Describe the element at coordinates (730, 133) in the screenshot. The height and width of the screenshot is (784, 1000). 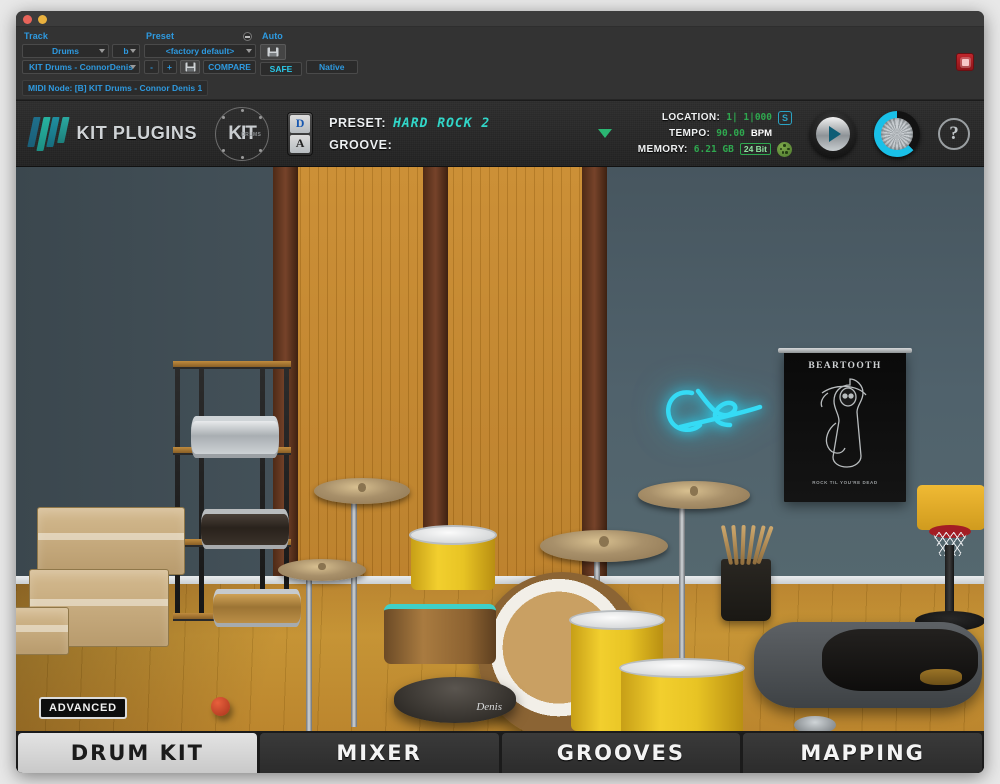
I see `tempo-value: 90.00` at that location.